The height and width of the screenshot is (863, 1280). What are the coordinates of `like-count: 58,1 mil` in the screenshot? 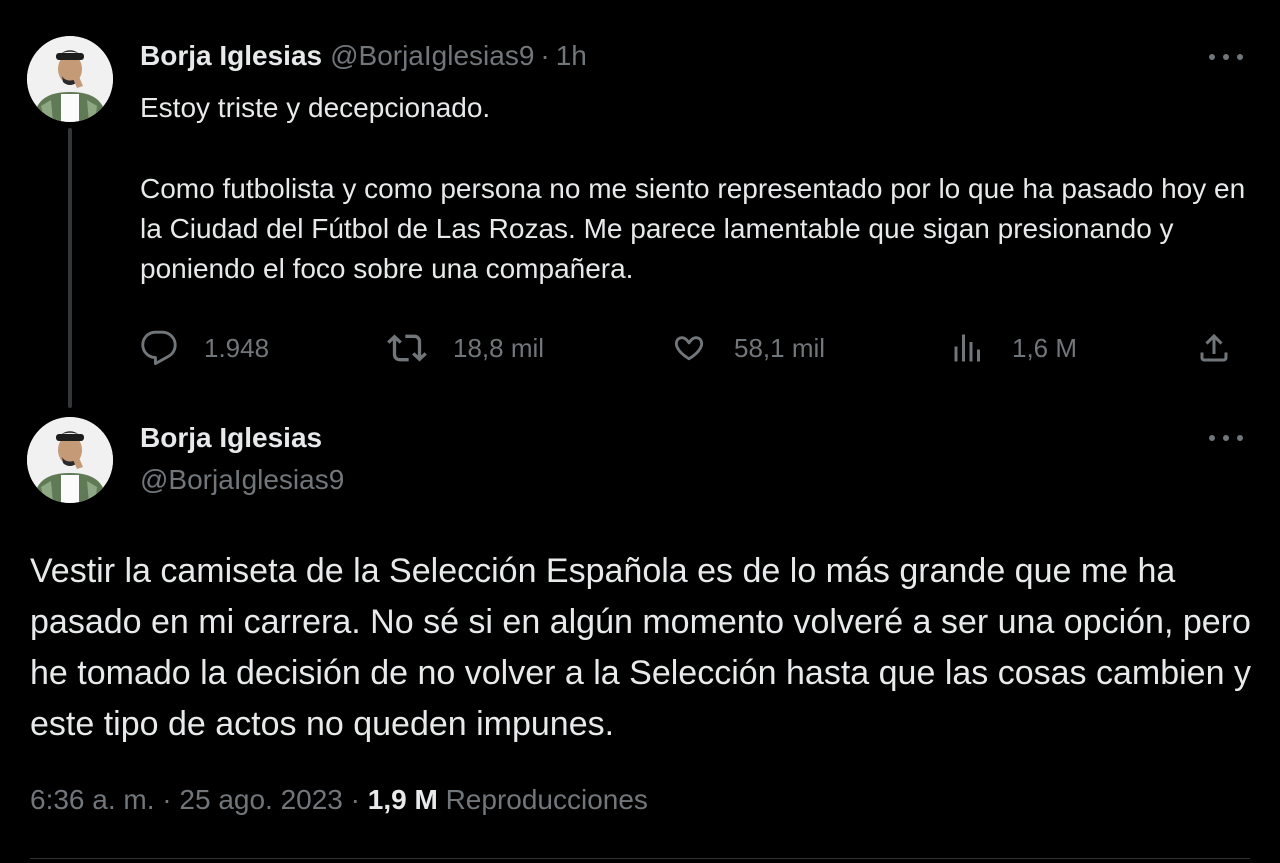 It's located at (780, 347).